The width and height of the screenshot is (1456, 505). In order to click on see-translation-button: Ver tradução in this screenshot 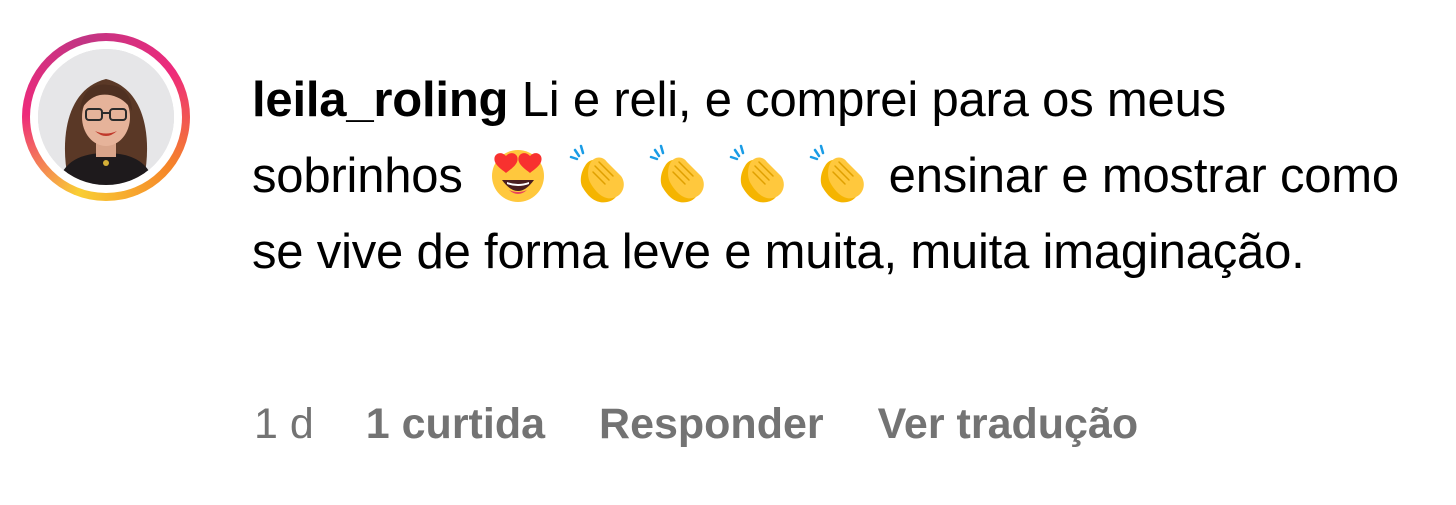, I will do `click(1008, 424)`.